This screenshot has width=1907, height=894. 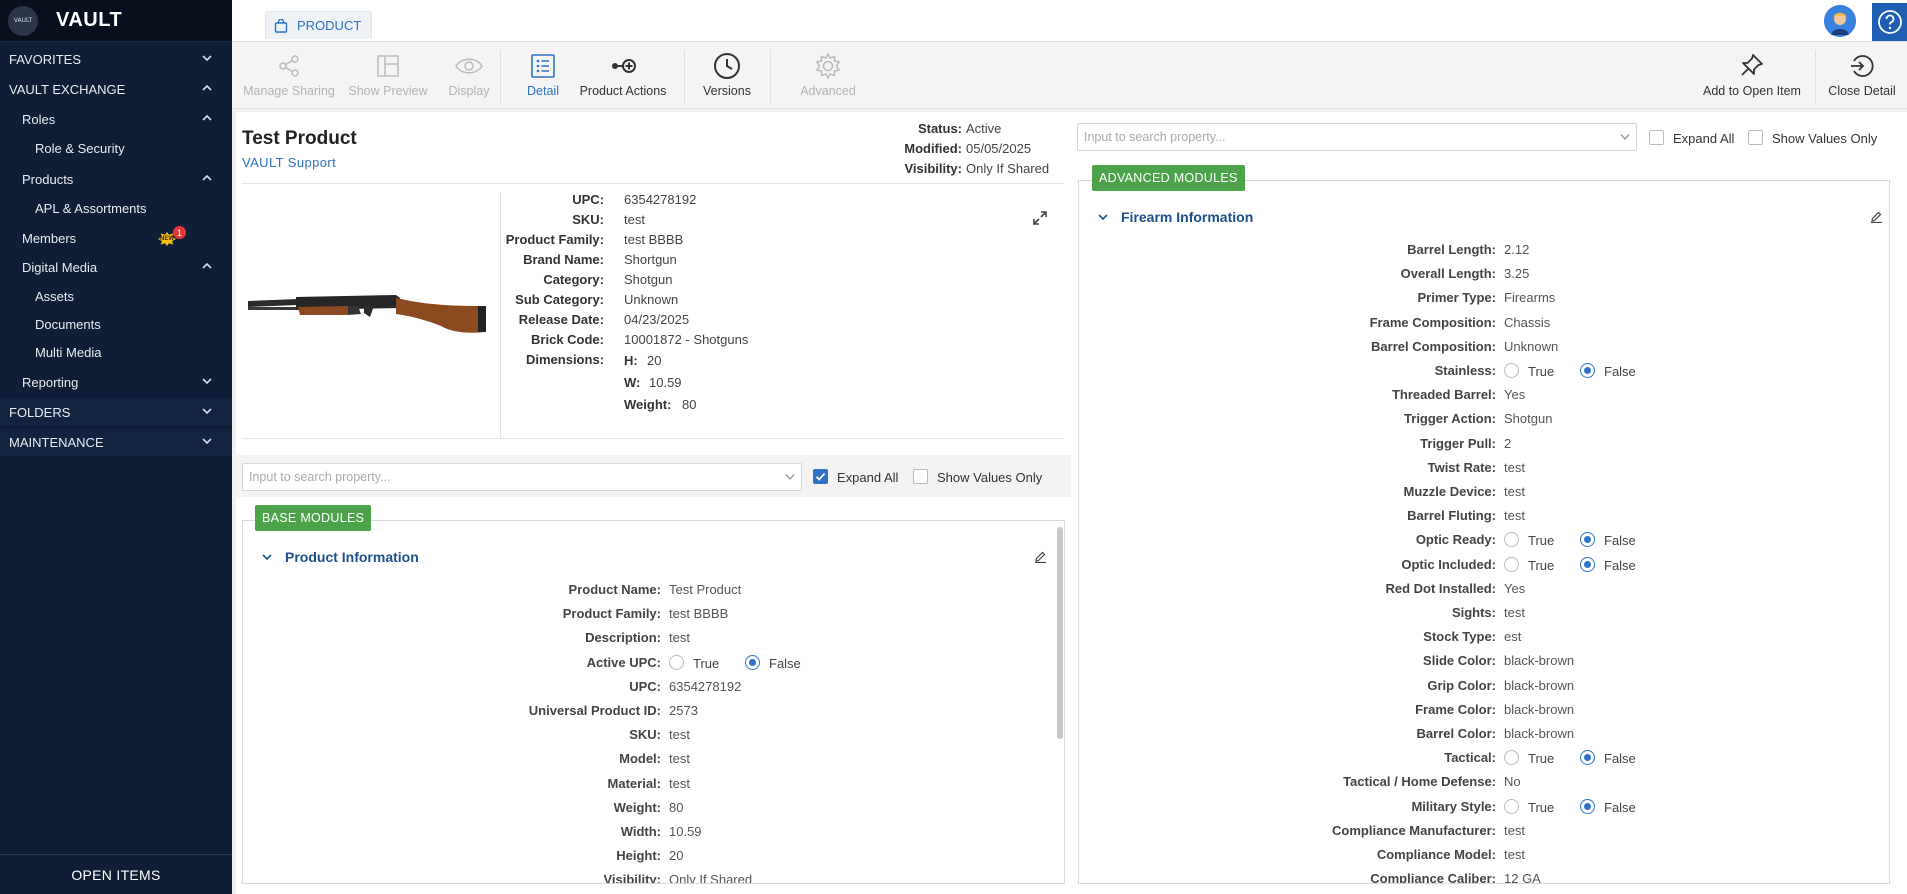 I want to click on checkmark-icon, so click(x=820, y=476).